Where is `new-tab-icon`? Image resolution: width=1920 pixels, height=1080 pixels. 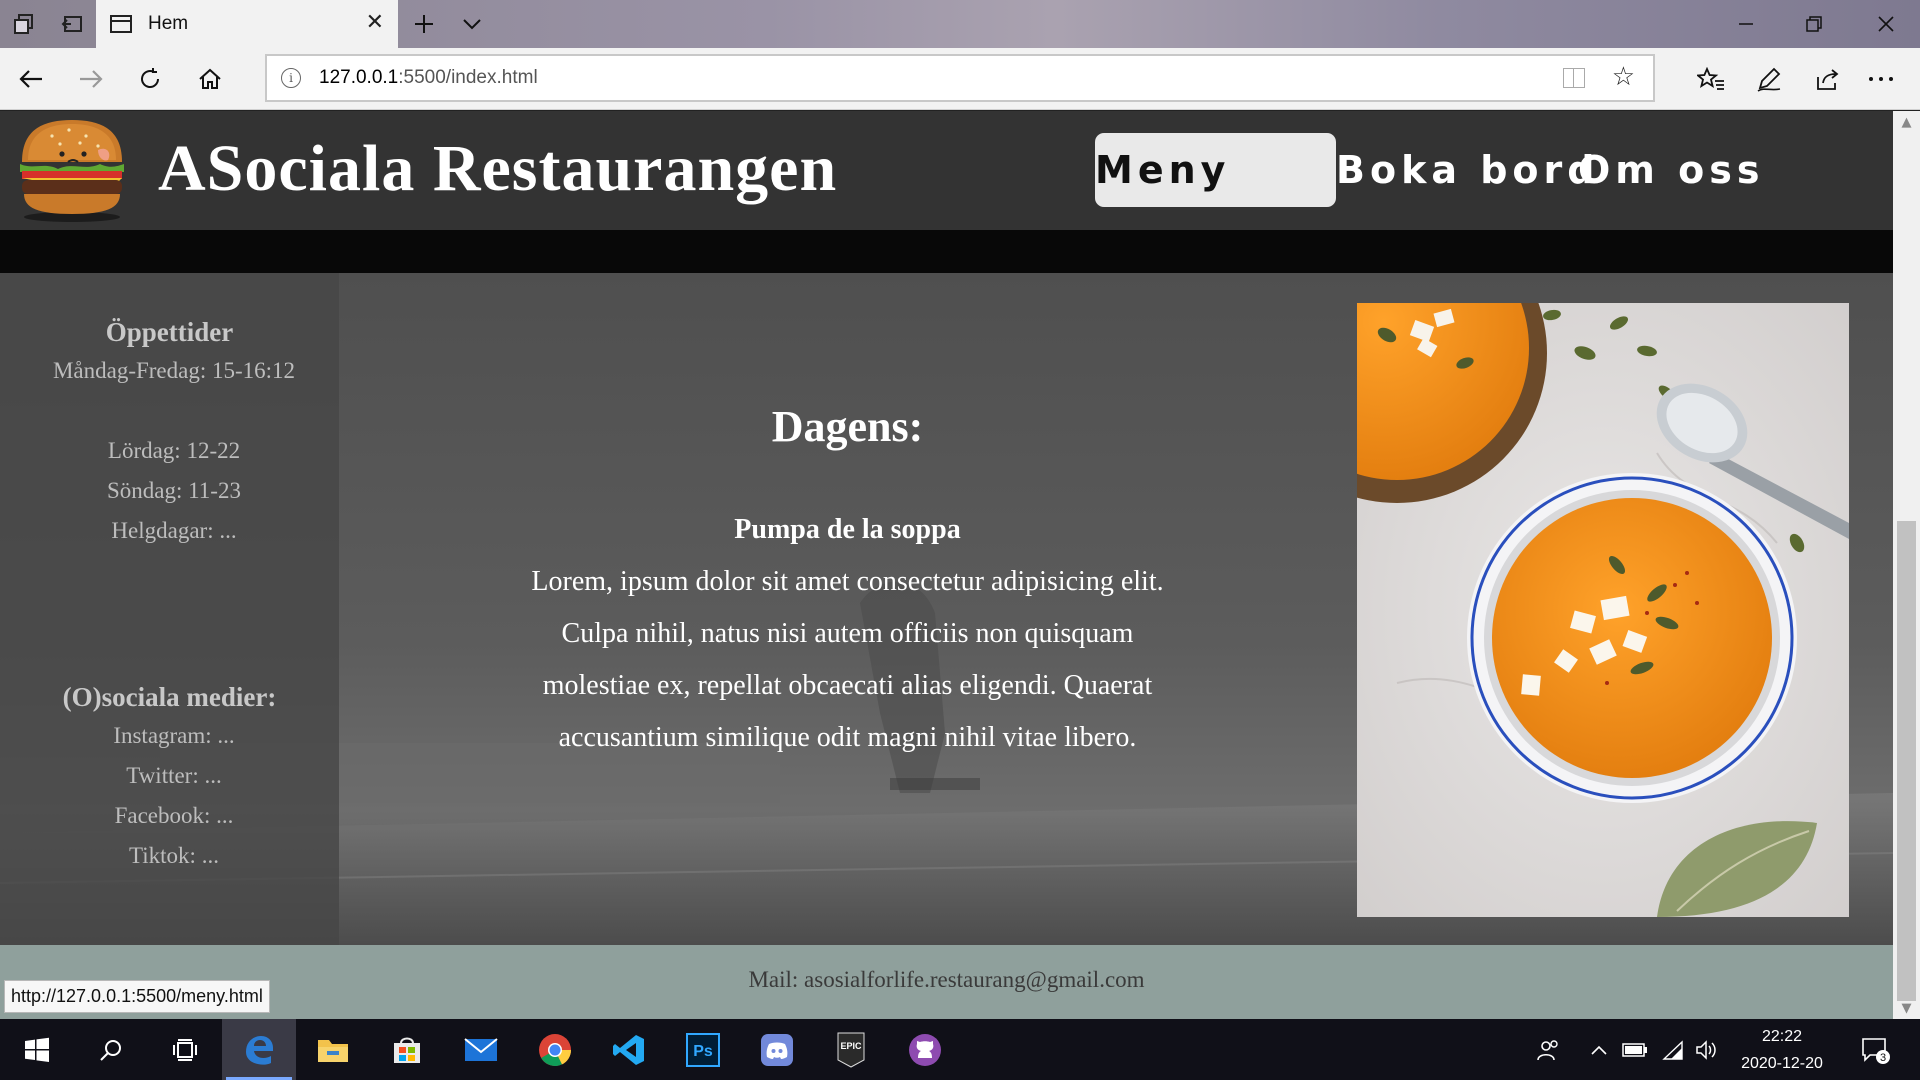 new-tab-icon is located at coordinates (424, 24).